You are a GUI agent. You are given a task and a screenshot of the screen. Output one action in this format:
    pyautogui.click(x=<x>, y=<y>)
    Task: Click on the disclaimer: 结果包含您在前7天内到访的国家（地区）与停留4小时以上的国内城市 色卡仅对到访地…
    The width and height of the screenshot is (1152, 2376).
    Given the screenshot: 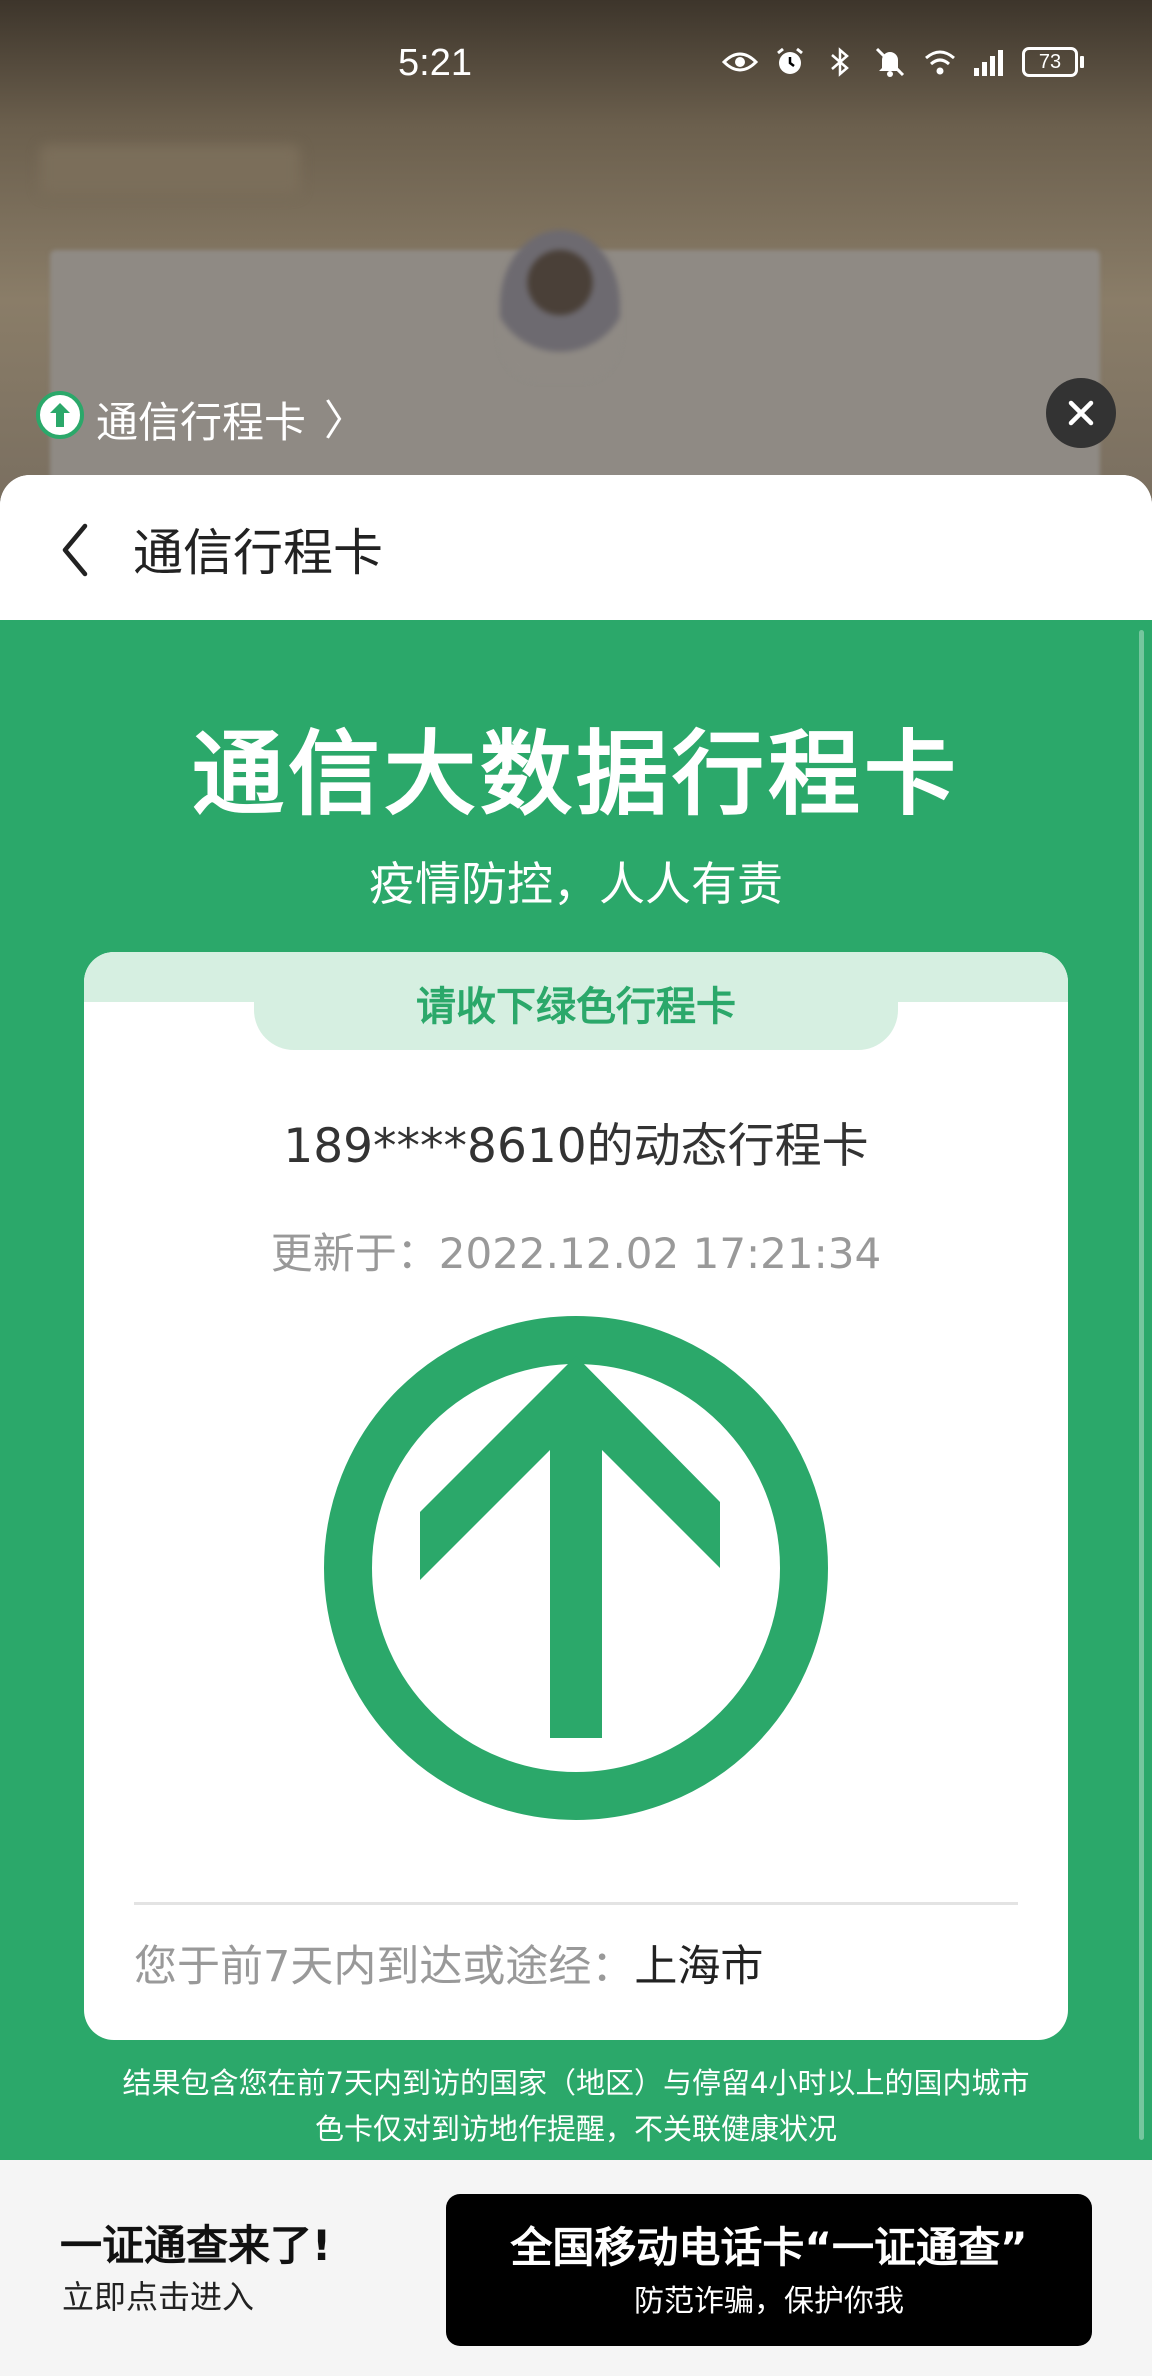 What is the action you would take?
    pyautogui.click(x=576, y=2106)
    